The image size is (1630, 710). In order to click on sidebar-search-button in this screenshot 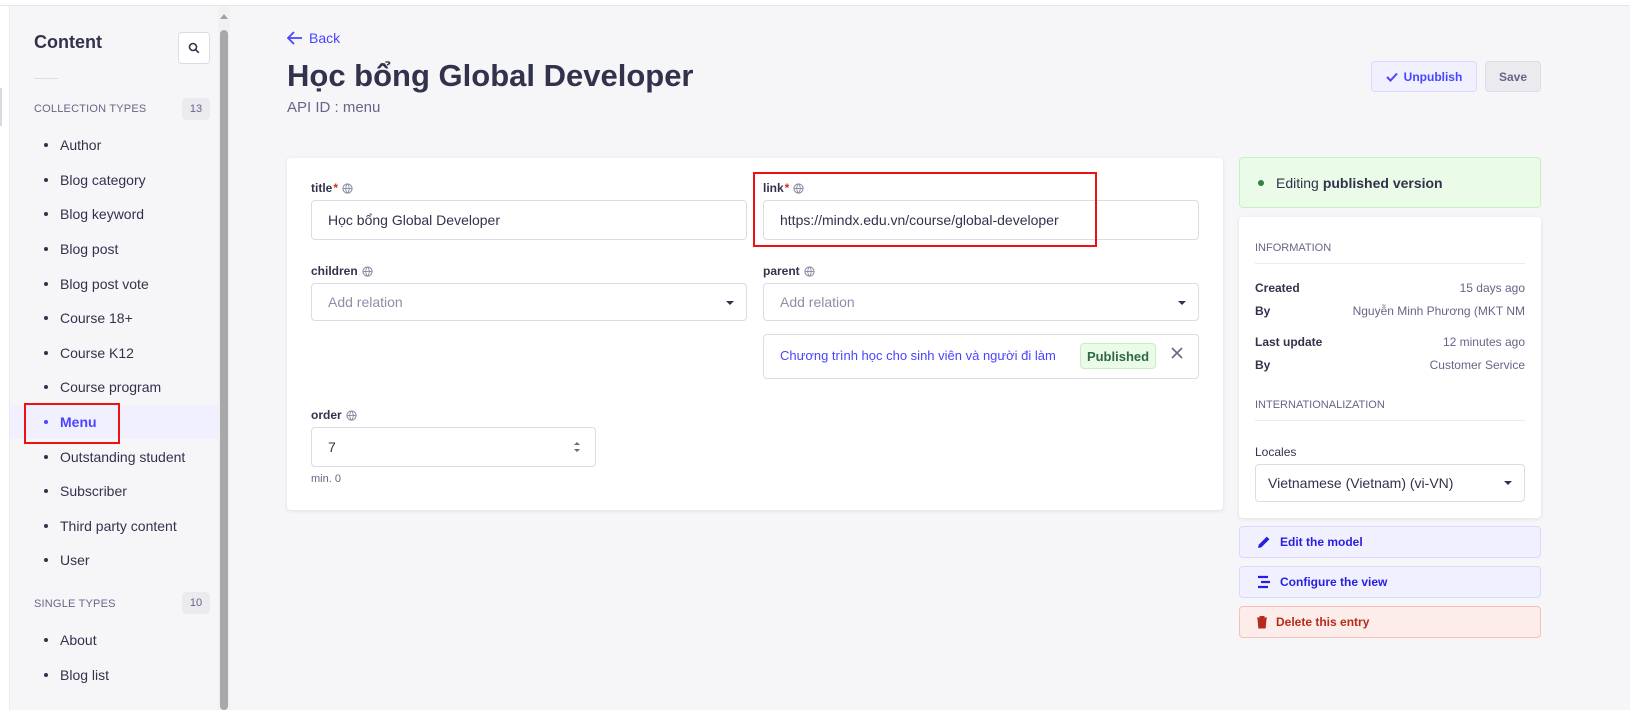, I will do `click(194, 48)`.